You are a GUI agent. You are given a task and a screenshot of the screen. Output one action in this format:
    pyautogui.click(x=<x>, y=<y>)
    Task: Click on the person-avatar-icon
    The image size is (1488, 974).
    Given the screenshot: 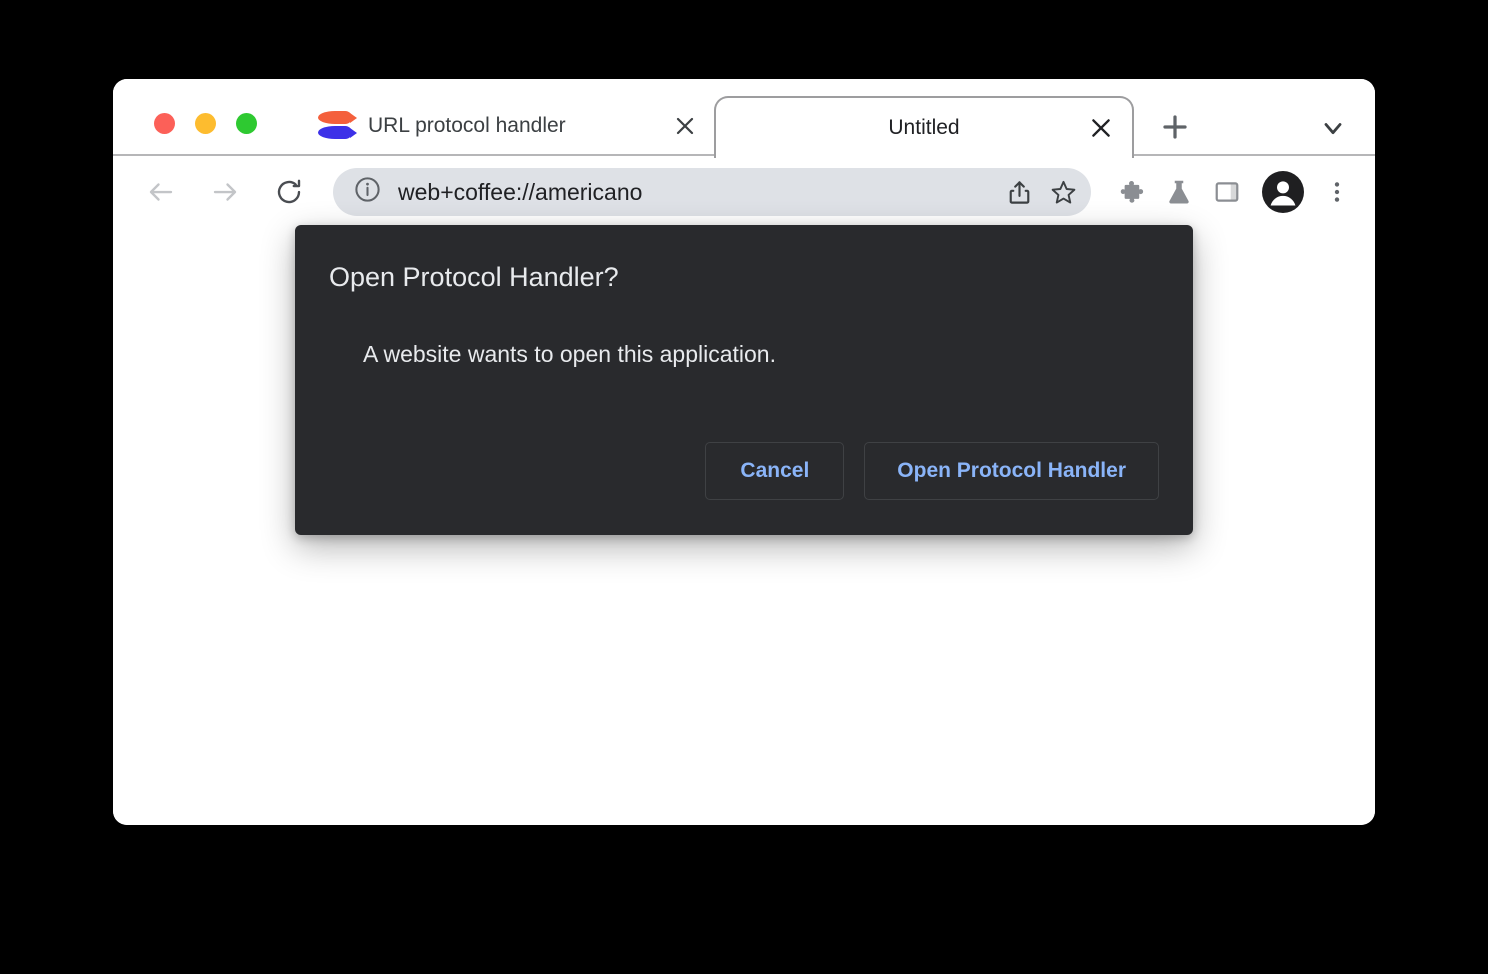 What is the action you would take?
    pyautogui.click(x=1283, y=192)
    